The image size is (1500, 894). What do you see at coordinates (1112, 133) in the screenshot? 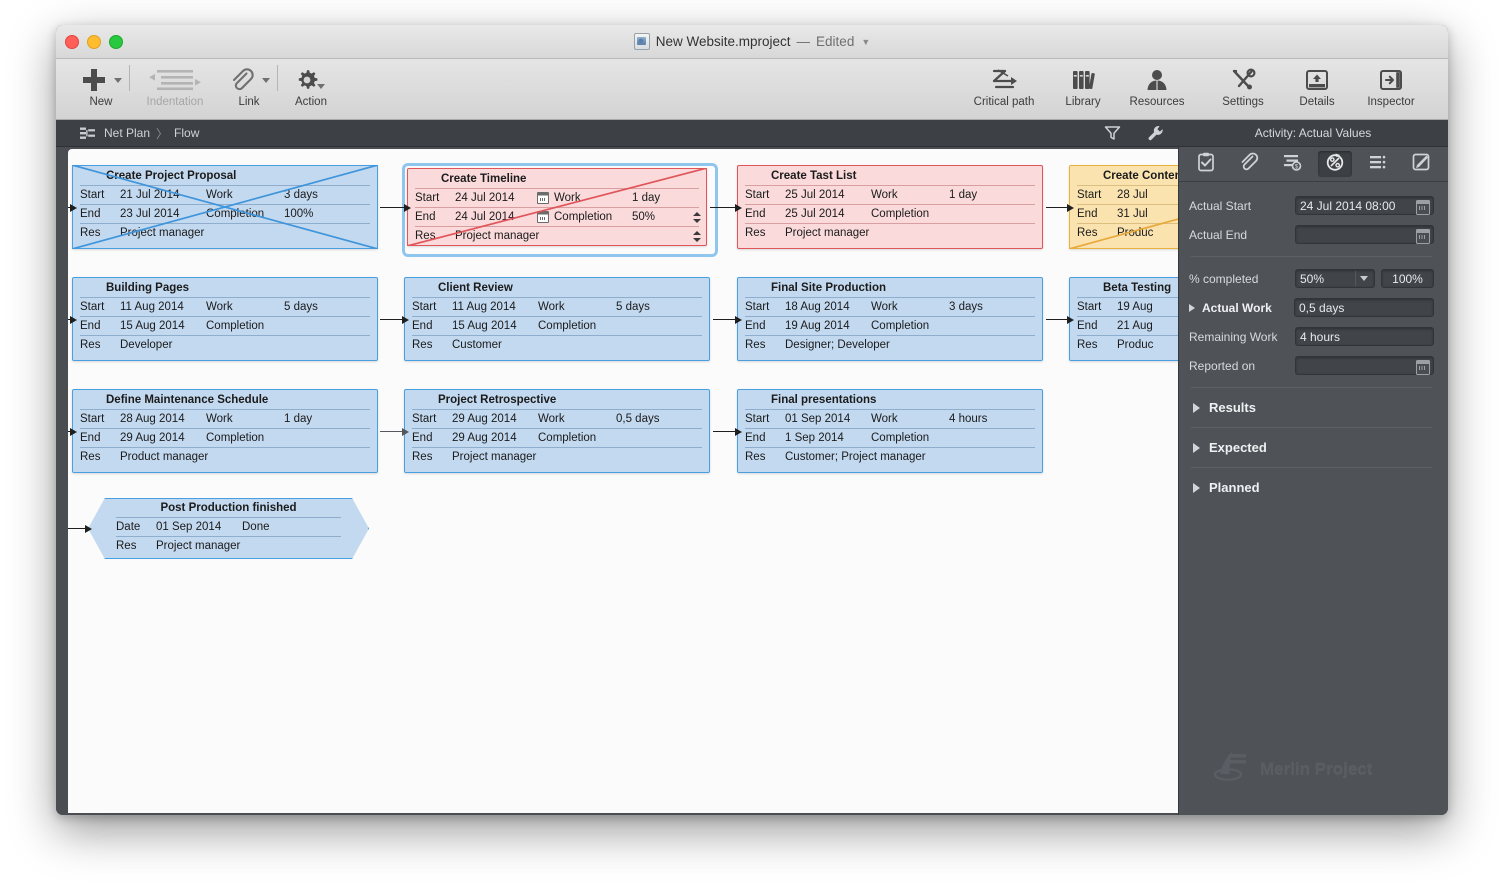
I see `filter-funnel-icon` at bounding box center [1112, 133].